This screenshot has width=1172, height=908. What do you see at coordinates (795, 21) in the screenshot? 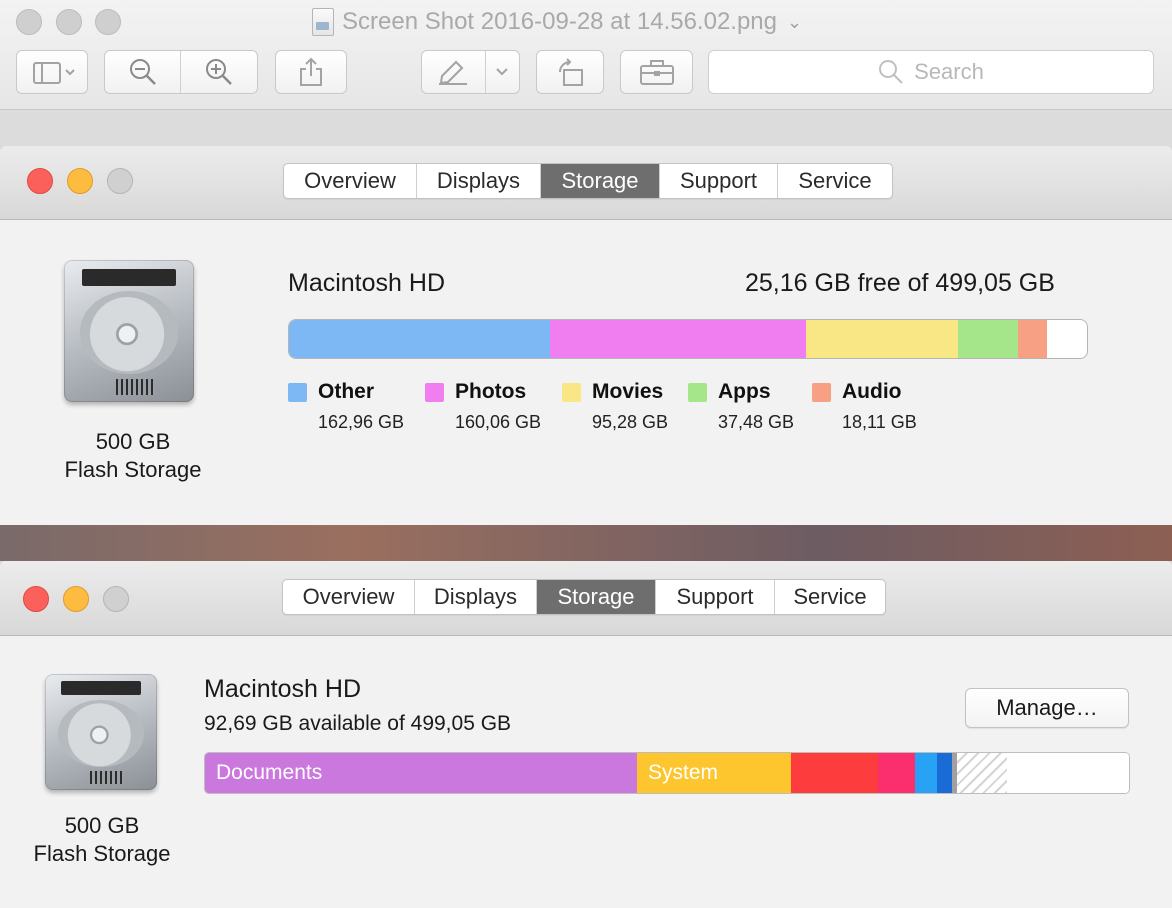
I see `chevron-down-icon: ⌄` at bounding box center [795, 21].